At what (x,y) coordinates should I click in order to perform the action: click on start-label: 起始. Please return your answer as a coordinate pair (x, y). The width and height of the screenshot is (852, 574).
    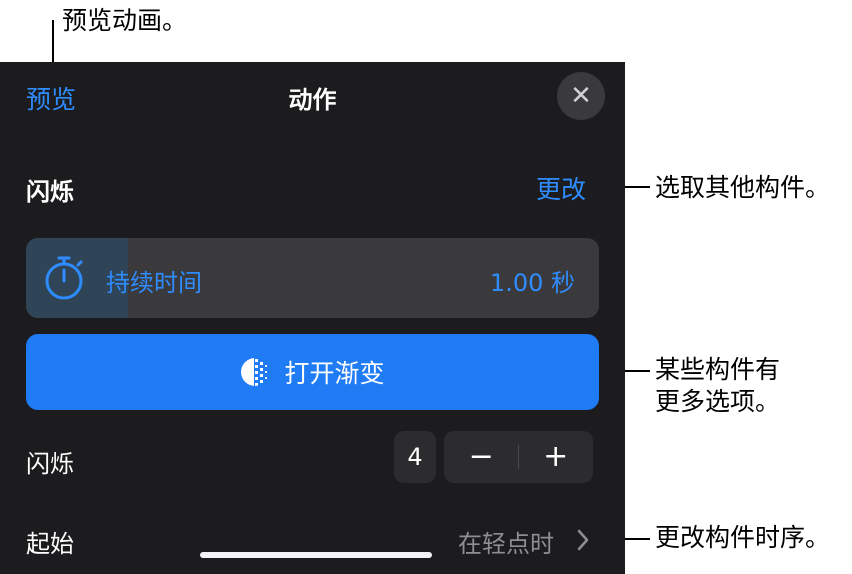
    Looking at the image, I should click on (50, 544).